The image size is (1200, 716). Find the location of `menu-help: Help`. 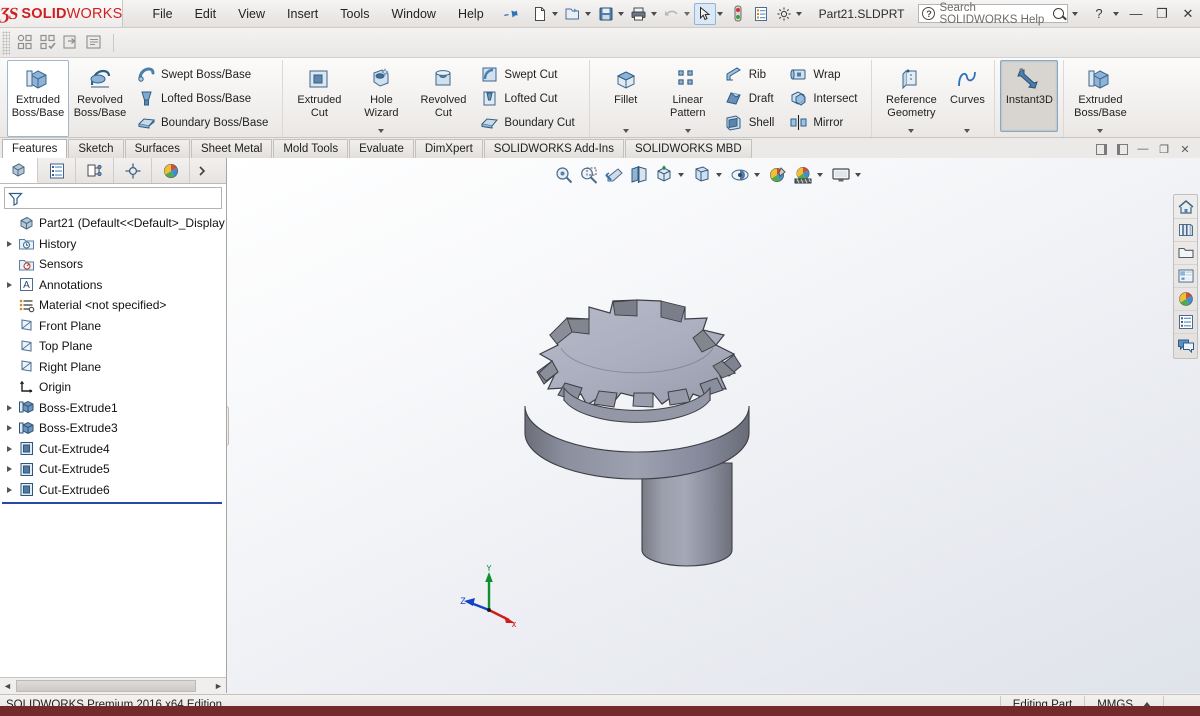

menu-help: Help is located at coordinates (471, 14).